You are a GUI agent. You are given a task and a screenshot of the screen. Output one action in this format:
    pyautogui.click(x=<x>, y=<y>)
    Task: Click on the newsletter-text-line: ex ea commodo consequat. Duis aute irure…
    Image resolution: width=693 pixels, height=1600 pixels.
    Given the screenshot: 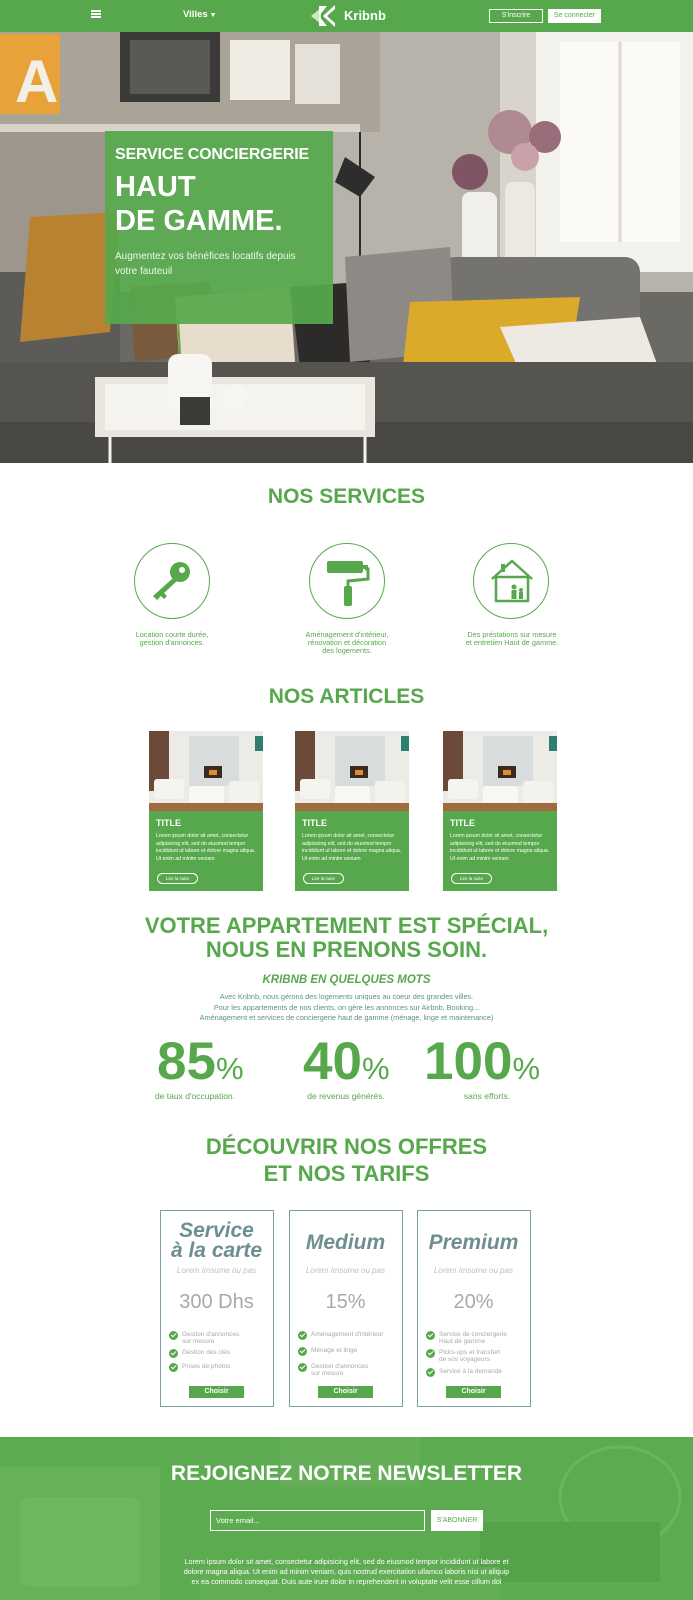 What is the action you would take?
    pyautogui.click(x=346, y=1581)
    